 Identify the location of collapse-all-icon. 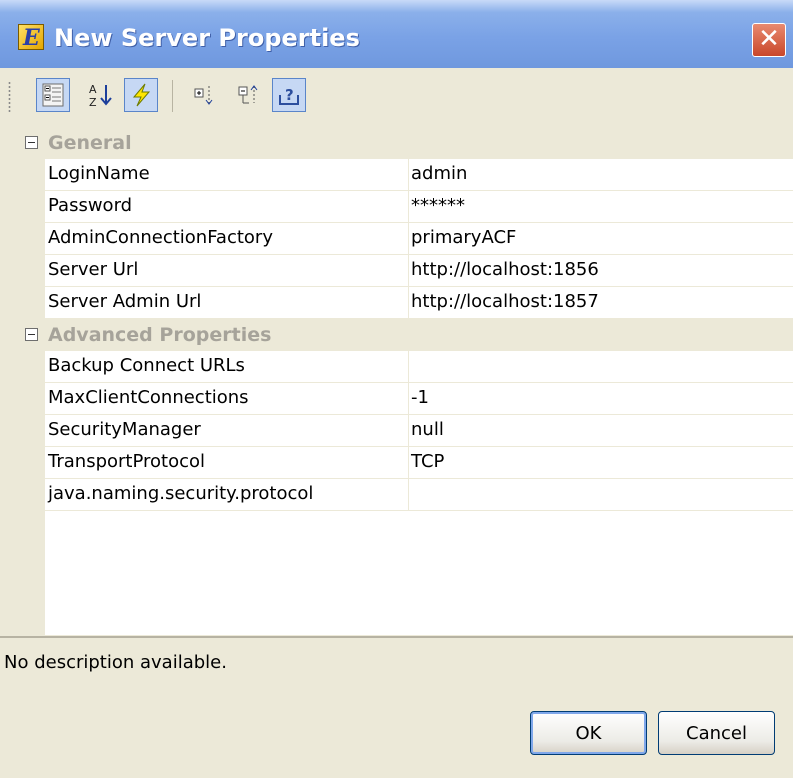
(248, 94).